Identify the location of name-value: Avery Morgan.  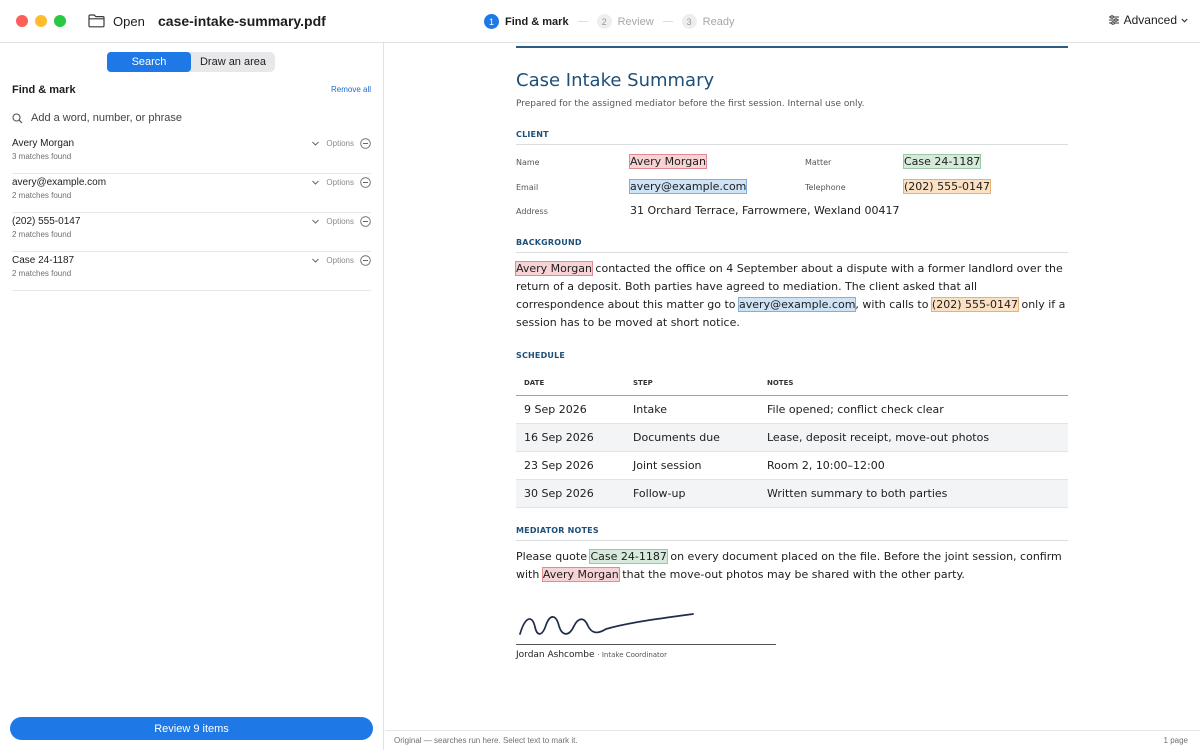
(668, 161).